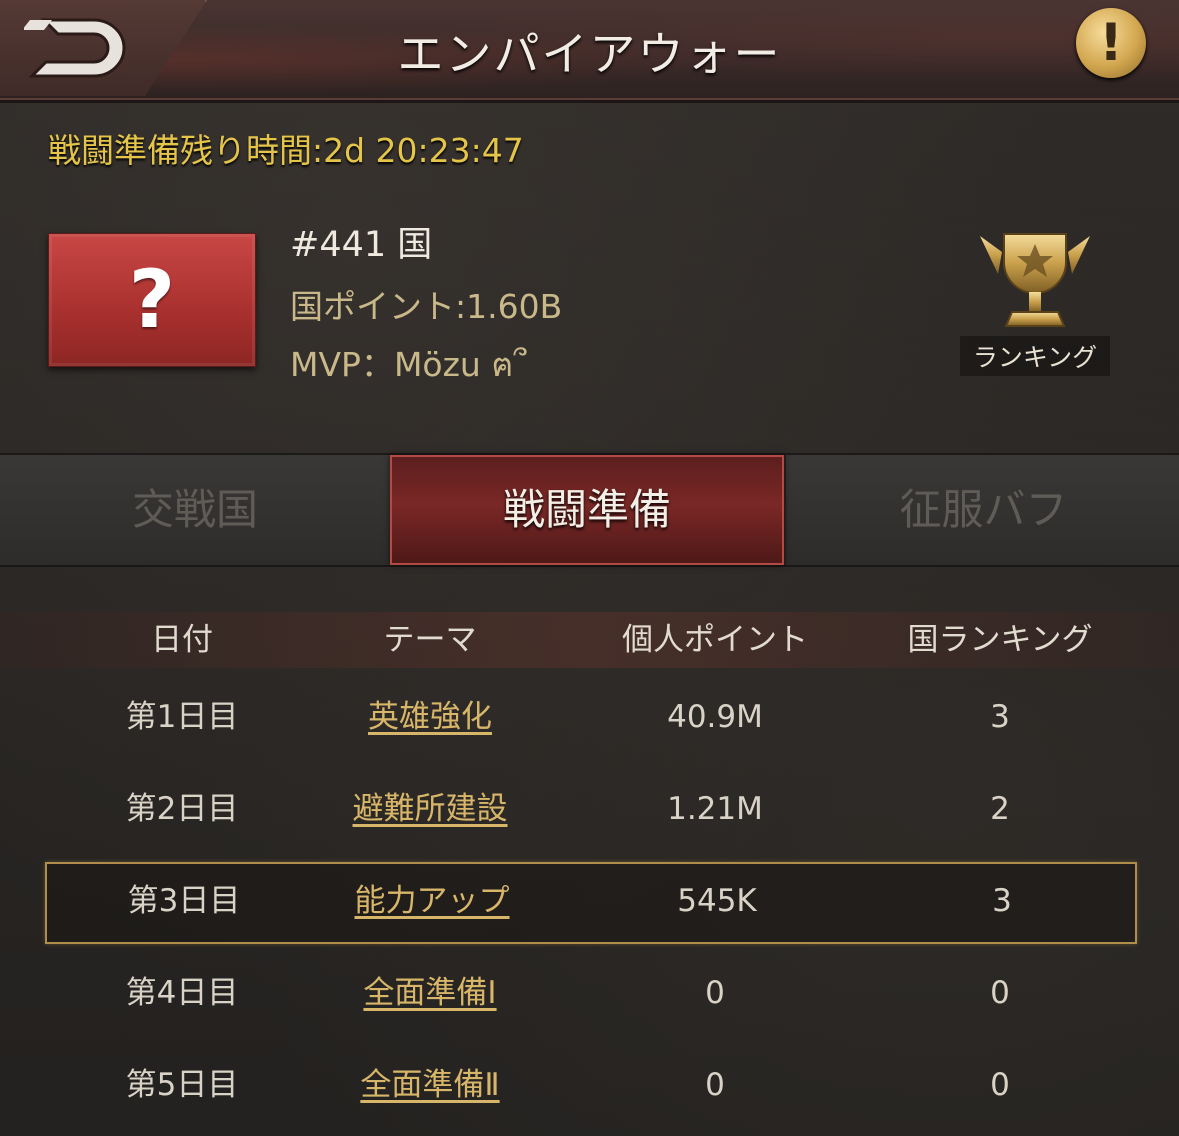 This screenshot has width=1179, height=1136. I want to click on row-points: 545K, so click(717, 901).